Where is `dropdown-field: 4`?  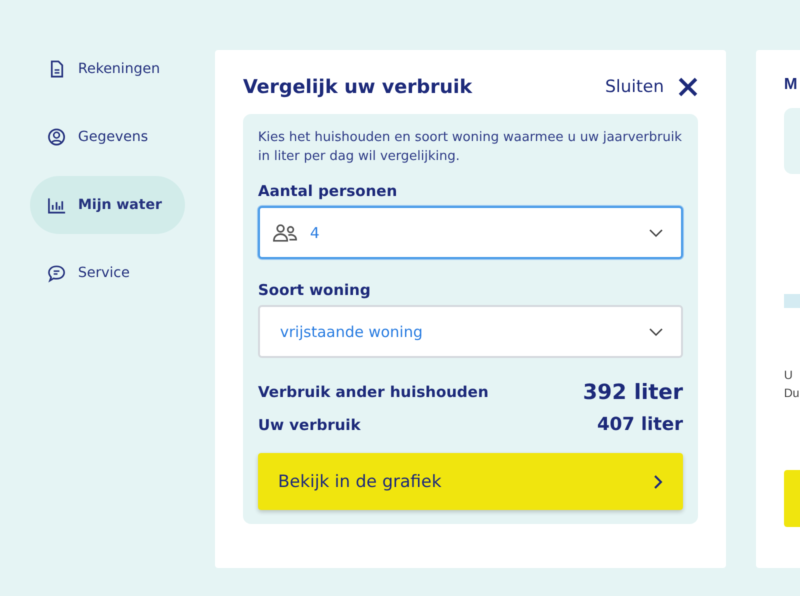 dropdown-field: 4 is located at coordinates (470, 232).